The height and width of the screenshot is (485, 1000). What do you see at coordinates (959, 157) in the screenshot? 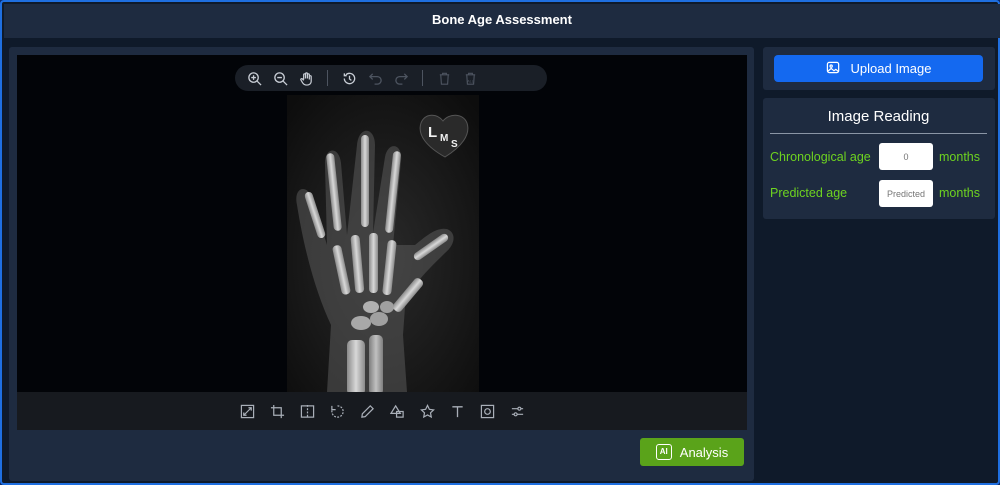
I see `chronological-age-unit: months` at bounding box center [959, 157].